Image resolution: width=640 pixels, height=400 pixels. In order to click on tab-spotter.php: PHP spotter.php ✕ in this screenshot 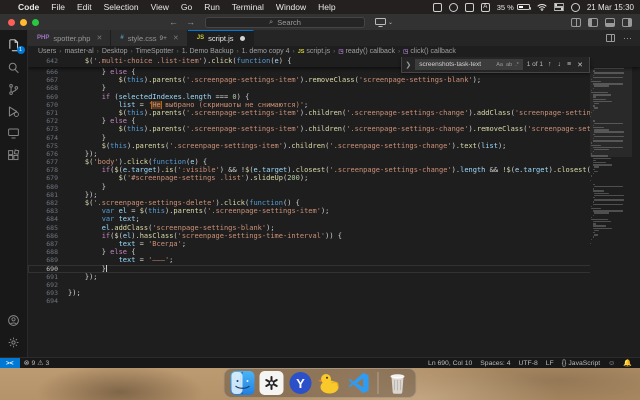, I will do `click(70, 38)`.